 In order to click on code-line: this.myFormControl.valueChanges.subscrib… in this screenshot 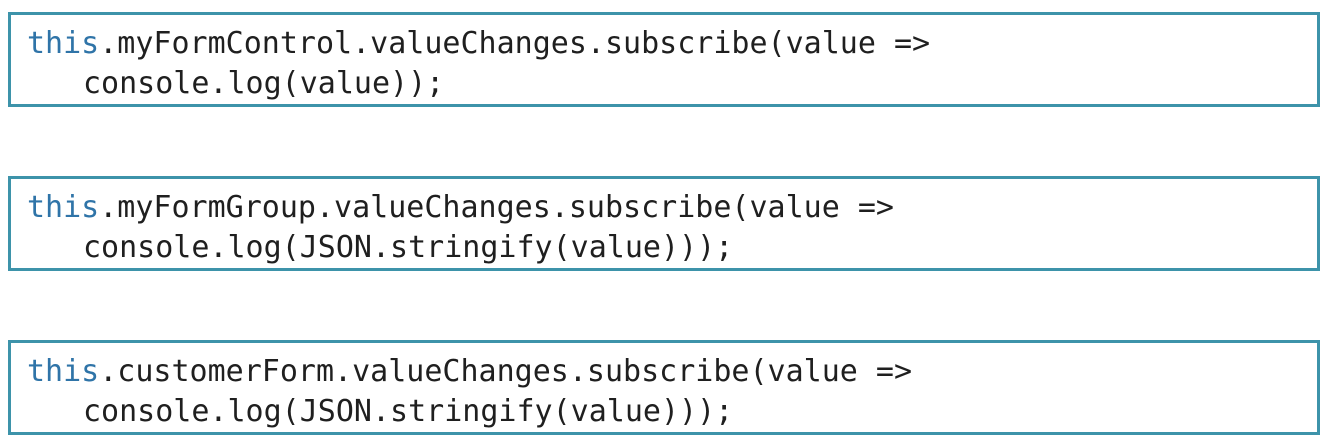, I will do `click(672, 44)`.